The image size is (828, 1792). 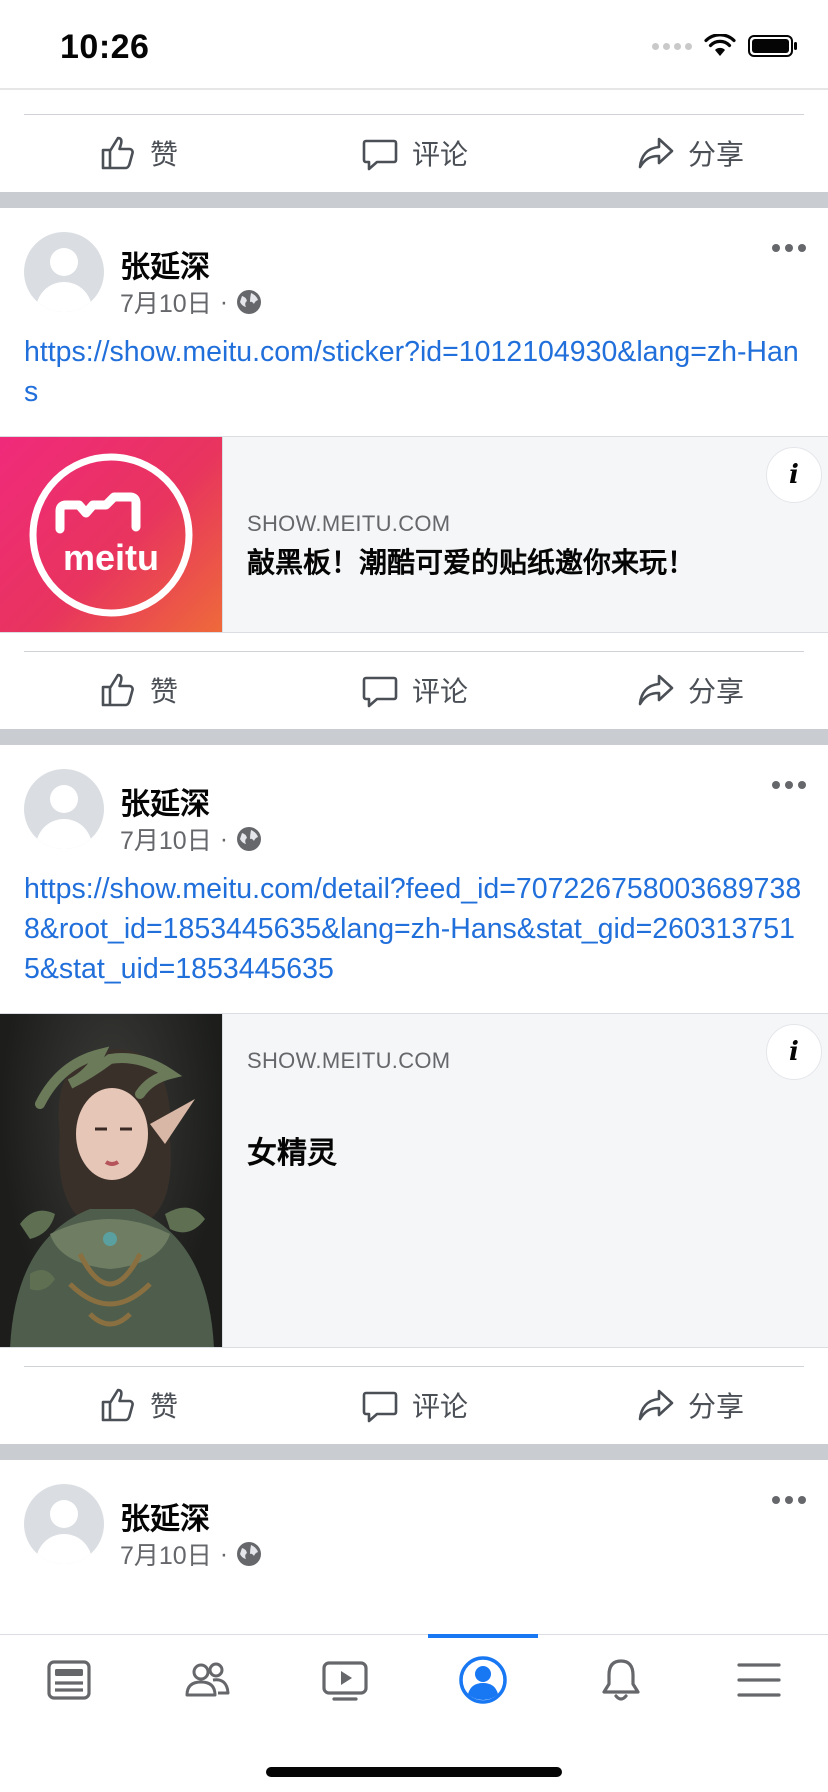 I want to click on notifications-icon, so click(x=621, y=1680).